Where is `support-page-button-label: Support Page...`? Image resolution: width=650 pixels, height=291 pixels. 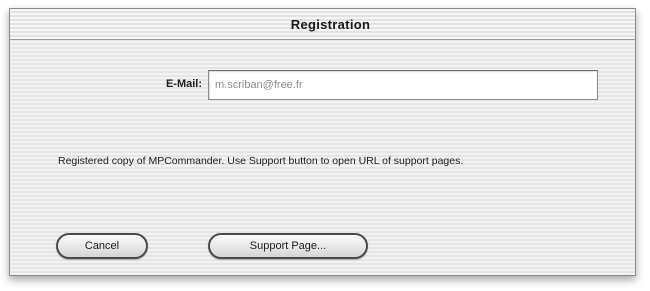
support-page-button-label: Support Page... is located at coordinates (288, 246).